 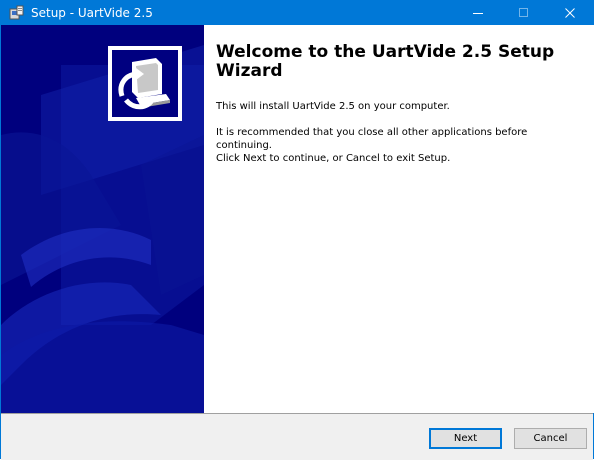 What do you see at coordinates (297, 436) in the screenshot?
I see `button-bar: Next Cancel` at bounding box center [297, 436].